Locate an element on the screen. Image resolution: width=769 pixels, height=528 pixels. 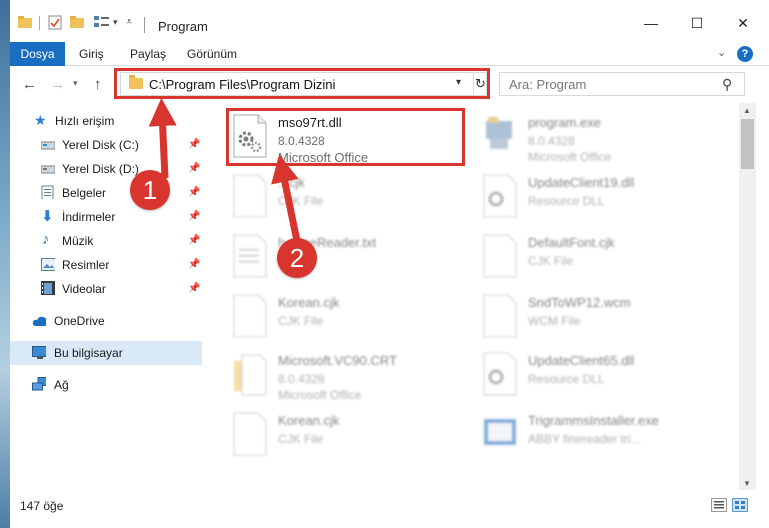
sidebar-item-network: Ağ is located at coordinates (106, 385).